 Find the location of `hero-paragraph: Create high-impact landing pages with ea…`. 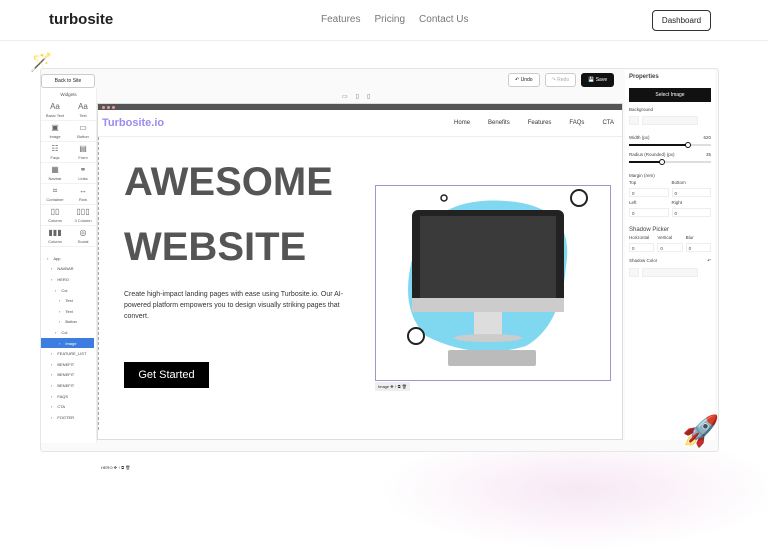

hero-paragraph: Create high-impact landing pages with ea… is located at coordinates (239, 305).